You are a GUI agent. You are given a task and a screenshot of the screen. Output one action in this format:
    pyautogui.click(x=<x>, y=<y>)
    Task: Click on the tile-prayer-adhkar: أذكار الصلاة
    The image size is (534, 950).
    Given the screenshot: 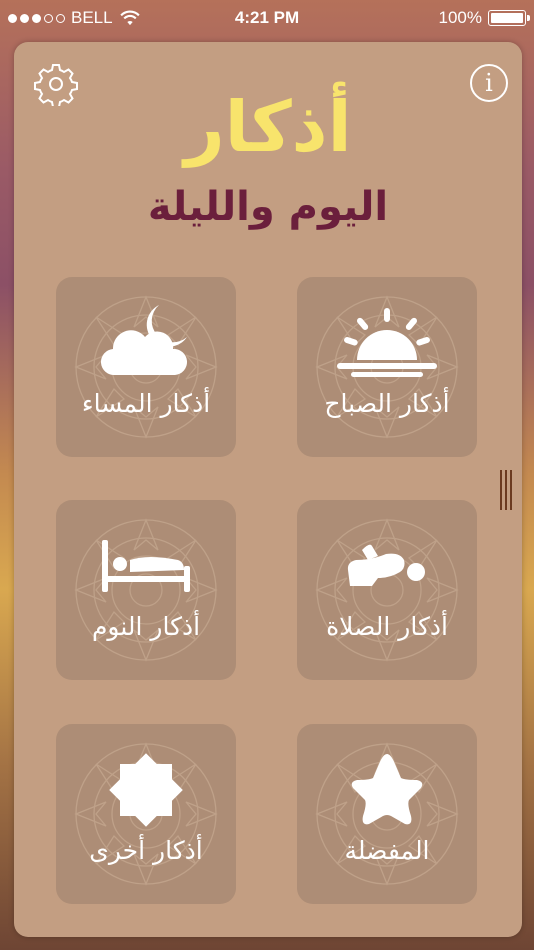 What is the action you would take?
    pyautogui.click(x=387, y=590)
    